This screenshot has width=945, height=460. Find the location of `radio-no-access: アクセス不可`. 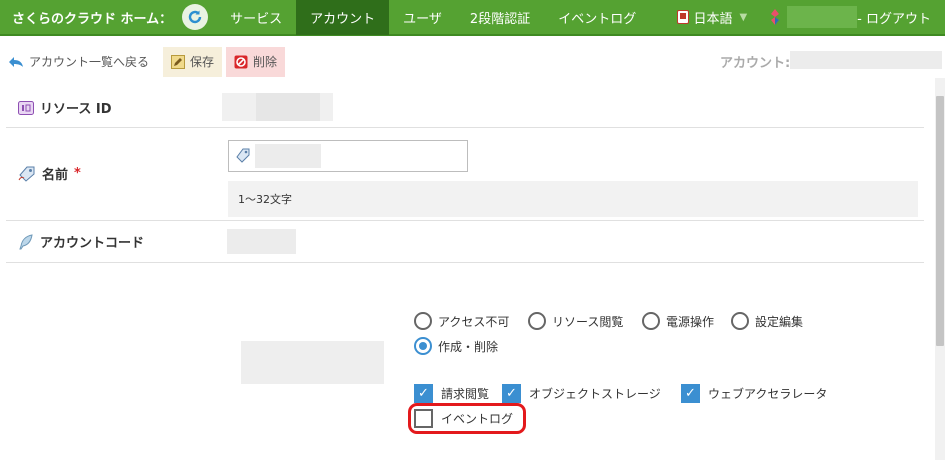

radio-no-access: アクセス不可 is located at coordinates (461, 321).